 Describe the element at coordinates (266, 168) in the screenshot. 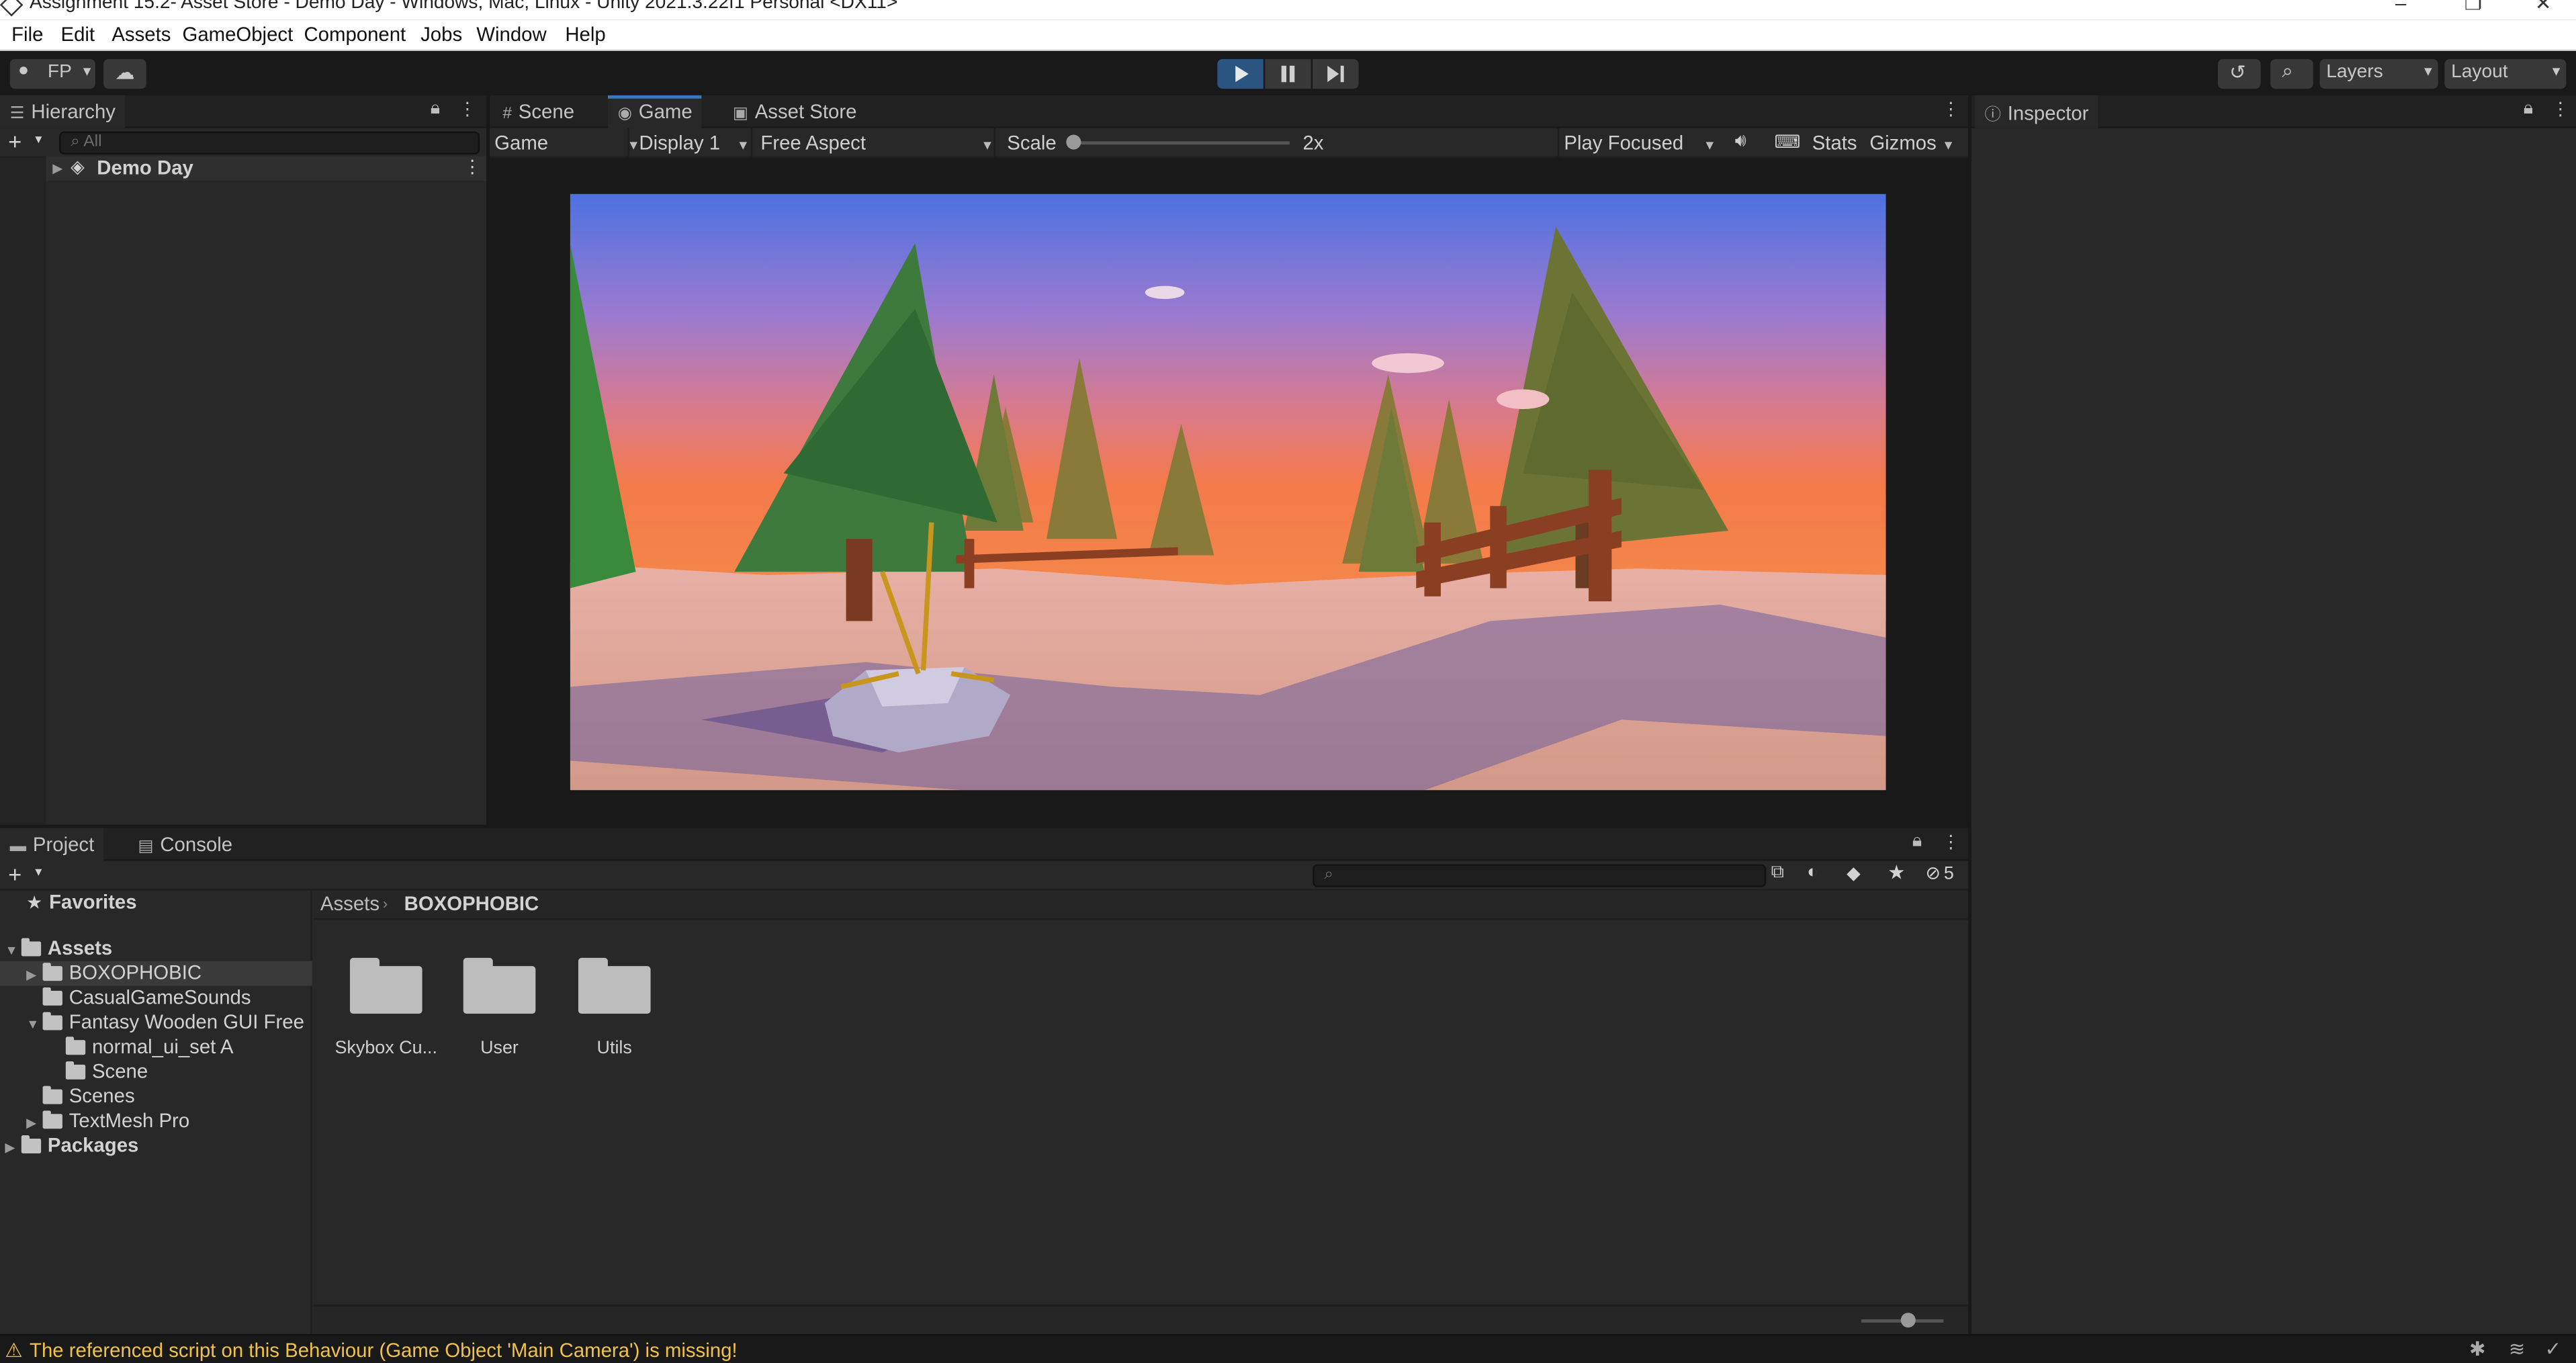

I see `scene-row: ▶ ◈ Demo Day ⋮` at that location.